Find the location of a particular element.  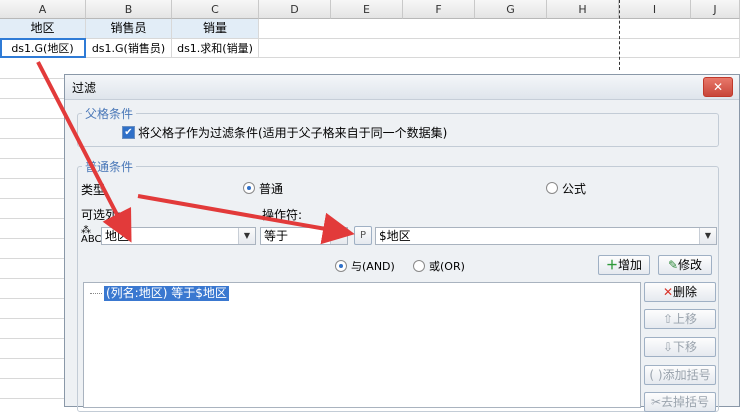

cell-b2: ds1.G(销售员) is located at coordinates (129, 48).